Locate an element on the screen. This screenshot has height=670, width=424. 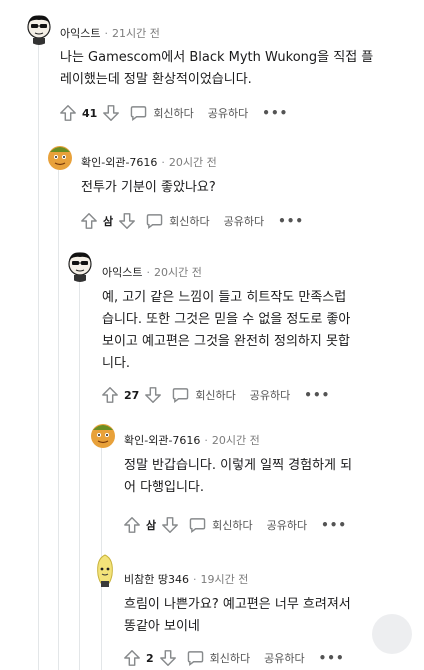
comment-actions: 2 회신하다 공유하다 ••• is located at coordinates (234, 658).